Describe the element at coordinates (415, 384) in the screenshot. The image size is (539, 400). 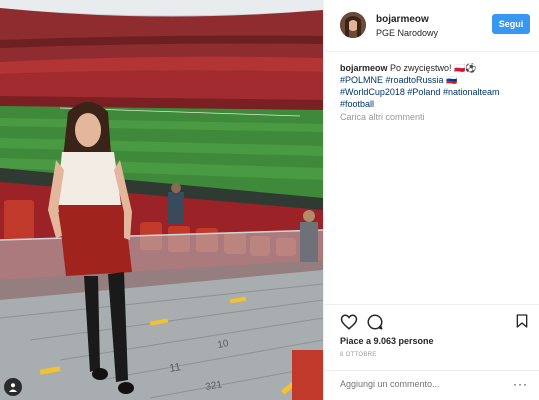
I see `comment-input` at that location.